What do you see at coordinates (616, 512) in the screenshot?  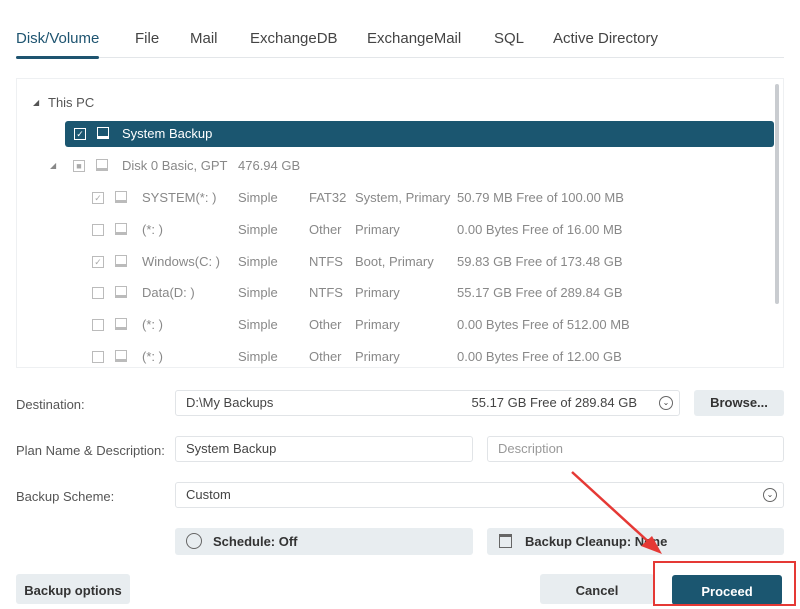 I see `annotation-arrow-icon` at bounding box center [616, 512].